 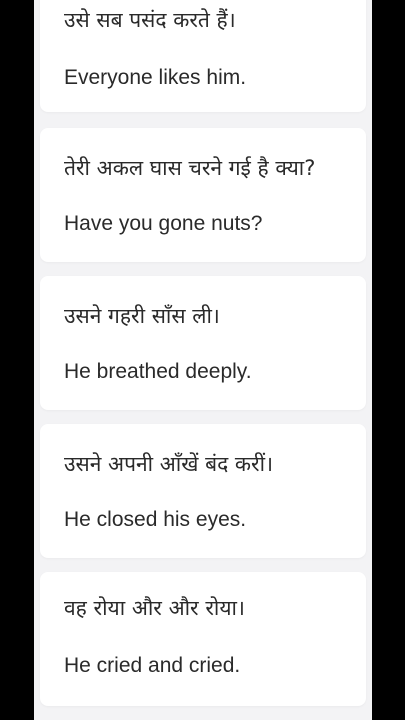 What do you see at coordinates (154, 608) in the screenshot?
I see `hindi-sentence: वह रोया और और रोया।` at bounding box center [154, 608].